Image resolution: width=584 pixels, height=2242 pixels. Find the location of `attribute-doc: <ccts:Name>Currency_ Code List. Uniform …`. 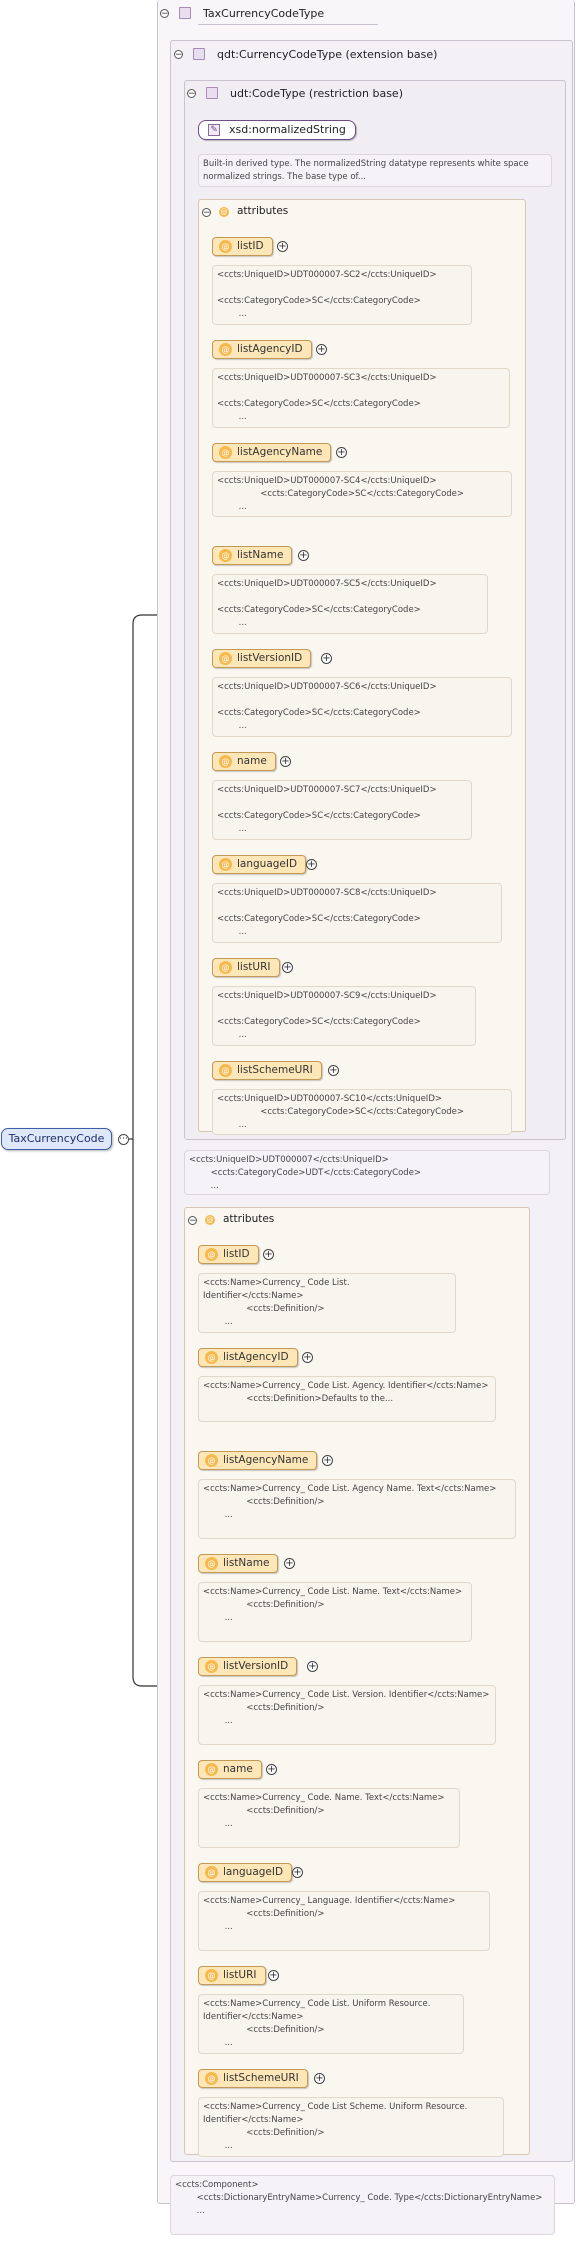

attribute-doc: <ccts:Name>Currency_ Code List. Uniform … is located at coordinates (331, 2024).